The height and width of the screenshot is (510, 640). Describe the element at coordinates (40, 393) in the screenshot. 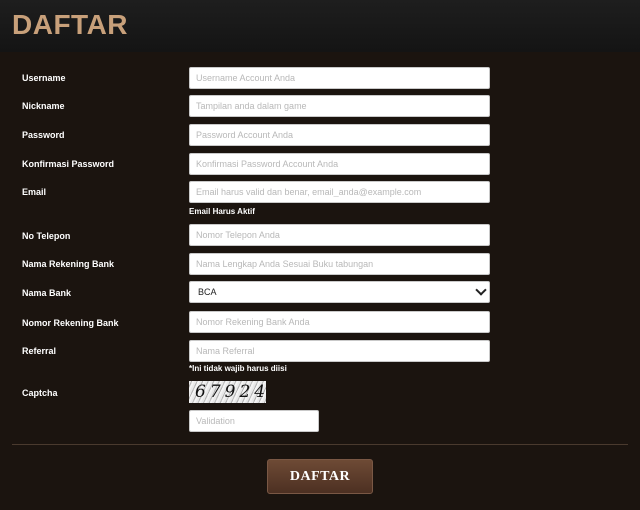

I see `captcha-label: Captcha` at that location.